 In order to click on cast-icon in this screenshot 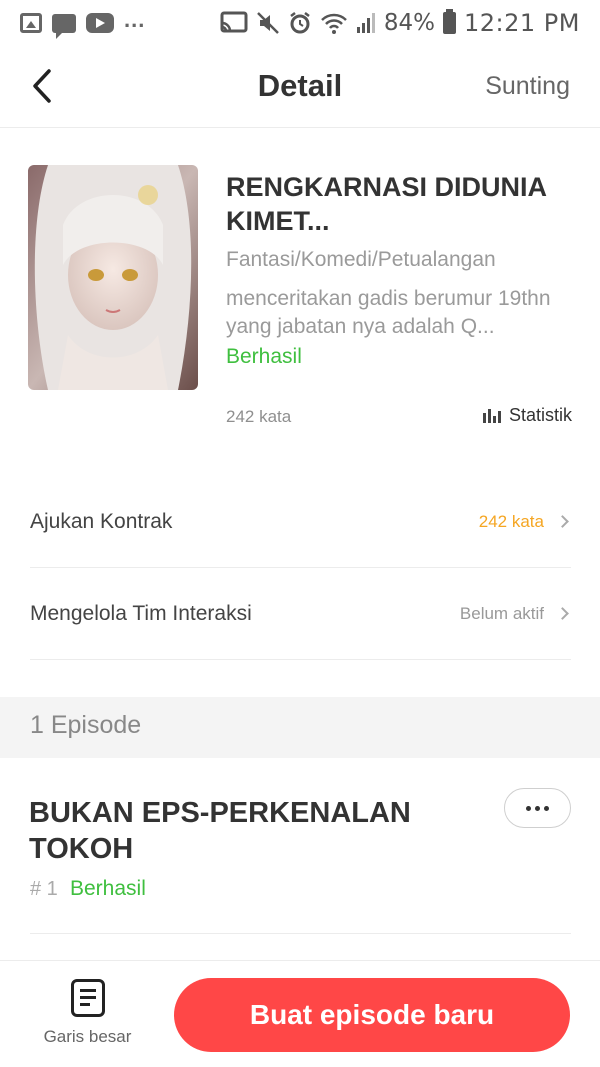, I will do `click(234, 22)`.